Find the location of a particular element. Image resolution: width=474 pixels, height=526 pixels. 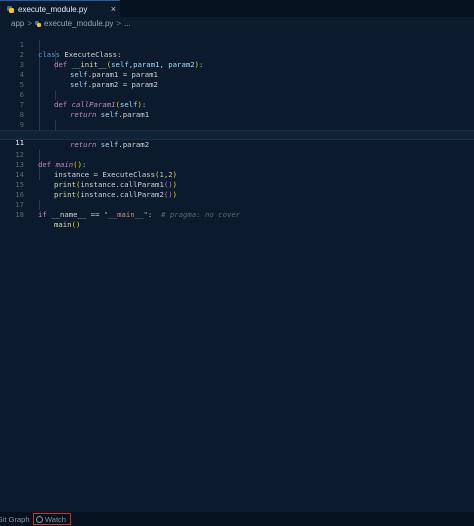

breadcrumb-folder: app is located at coordinates (17, 23).